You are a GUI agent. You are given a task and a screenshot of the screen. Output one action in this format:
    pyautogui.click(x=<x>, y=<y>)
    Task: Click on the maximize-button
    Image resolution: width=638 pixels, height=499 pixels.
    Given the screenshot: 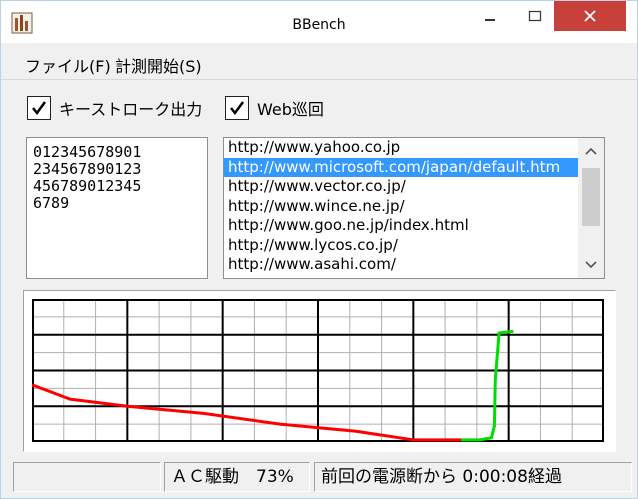 What is the action you would take?
    pyautogui.click(x=535, y=16)
    